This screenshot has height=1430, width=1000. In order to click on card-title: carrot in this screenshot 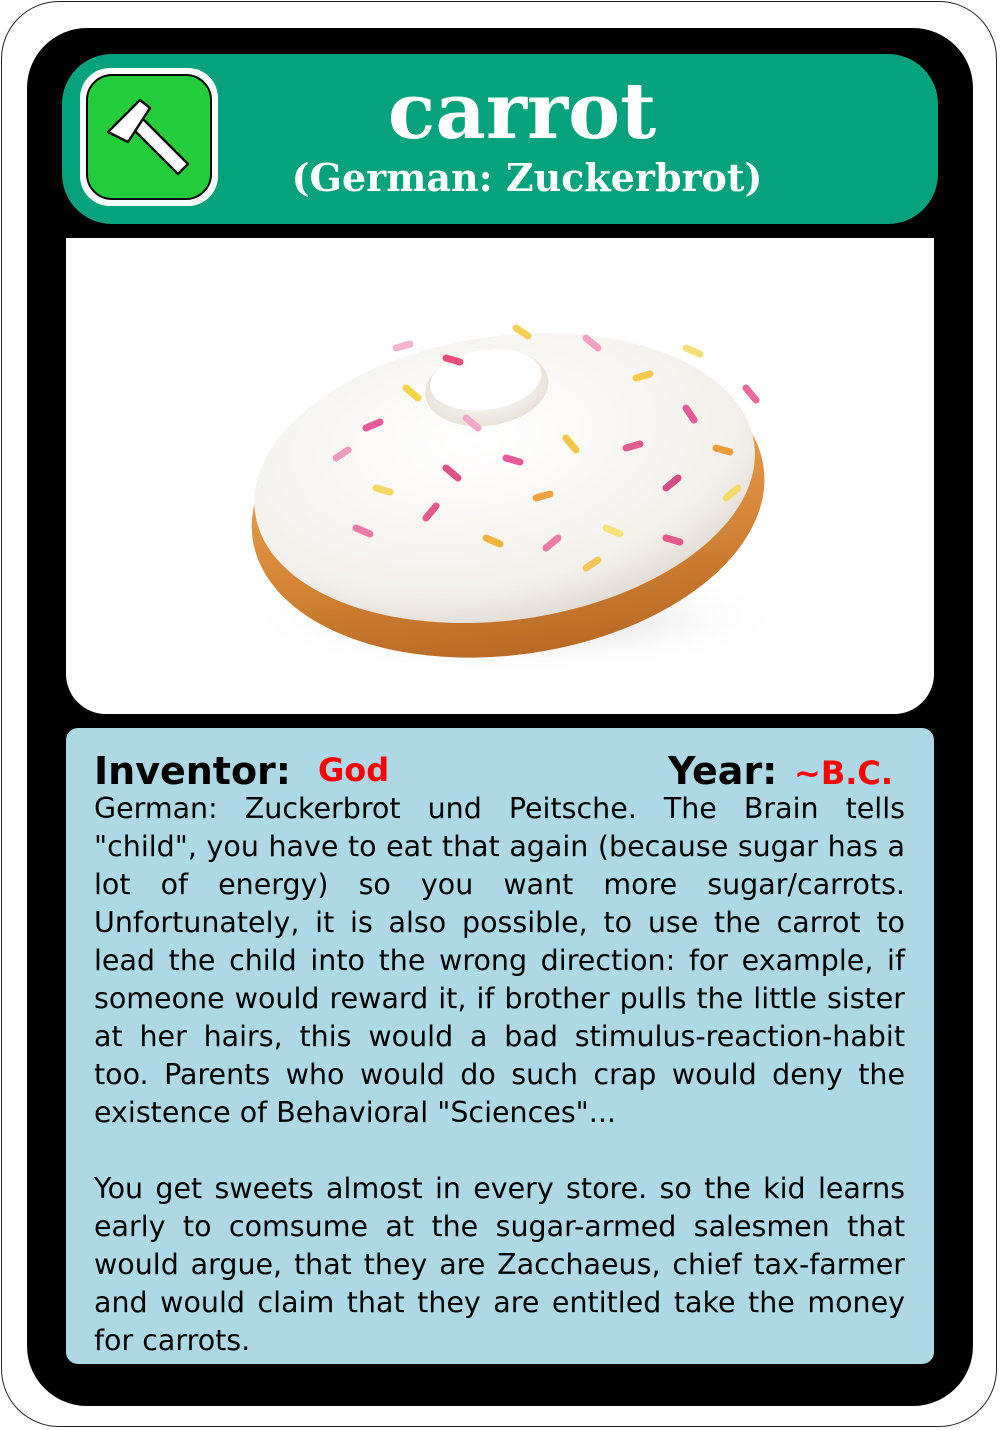, I will do `click(522, 111)`.